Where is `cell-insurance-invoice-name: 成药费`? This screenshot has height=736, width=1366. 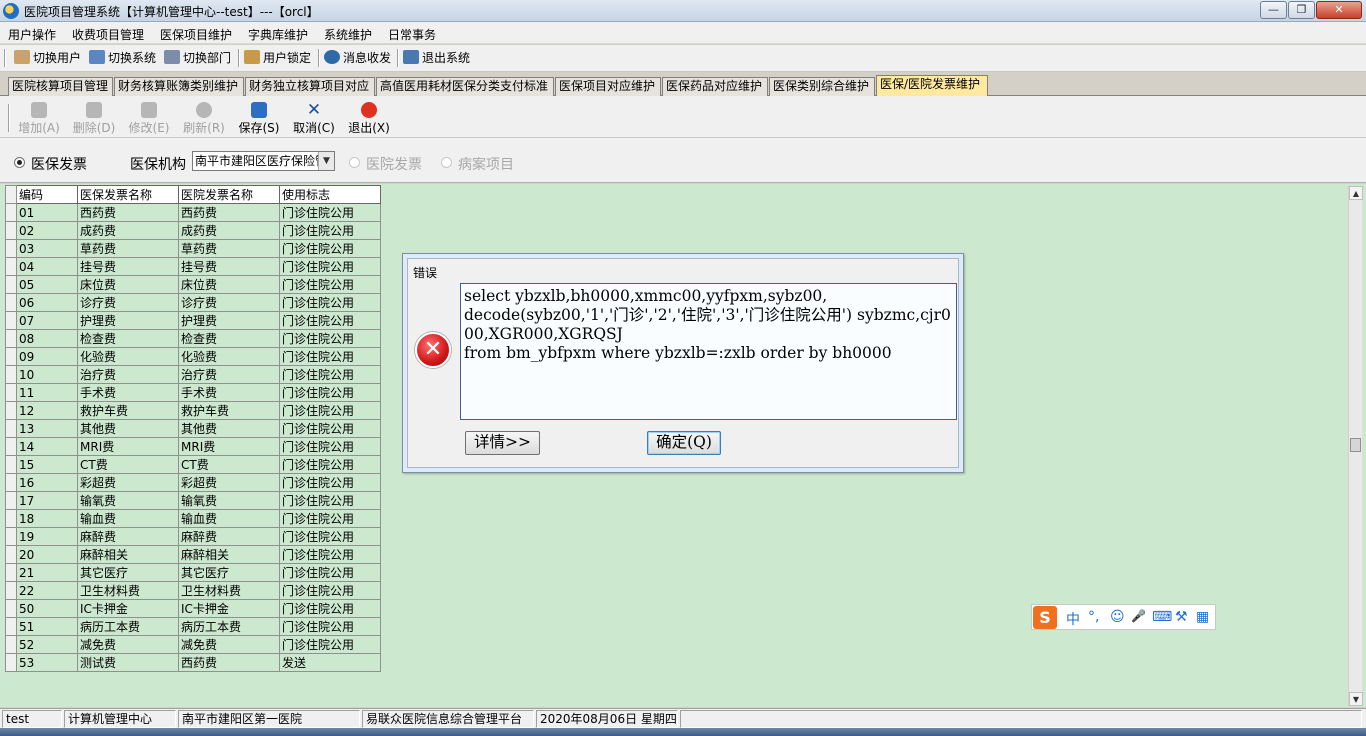 cell-insurance-invoice-name: 成药费 is located at coordinates (128, 230).